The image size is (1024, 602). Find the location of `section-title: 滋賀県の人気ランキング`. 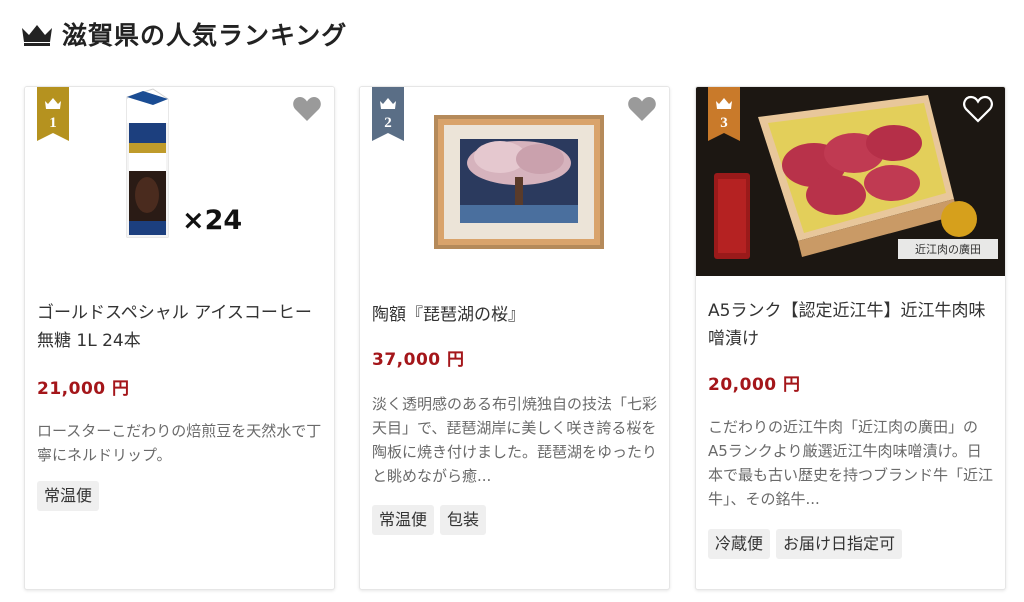

section-title: 滋賀県の人気ランキング is located at coordinates (205, 35).